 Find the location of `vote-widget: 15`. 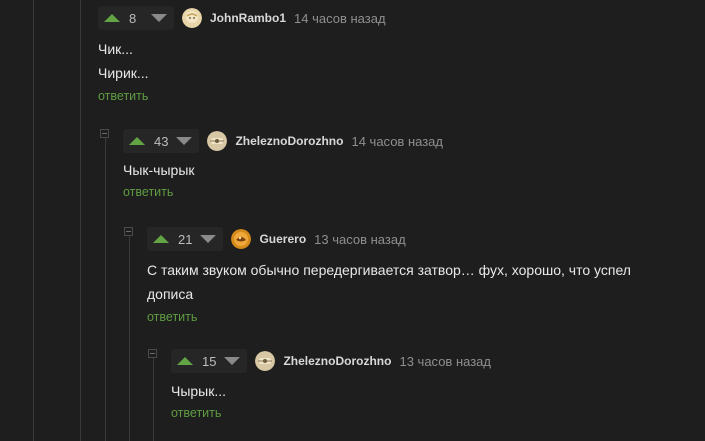

vote-widget: 15 is located at coordinates (209, 361).